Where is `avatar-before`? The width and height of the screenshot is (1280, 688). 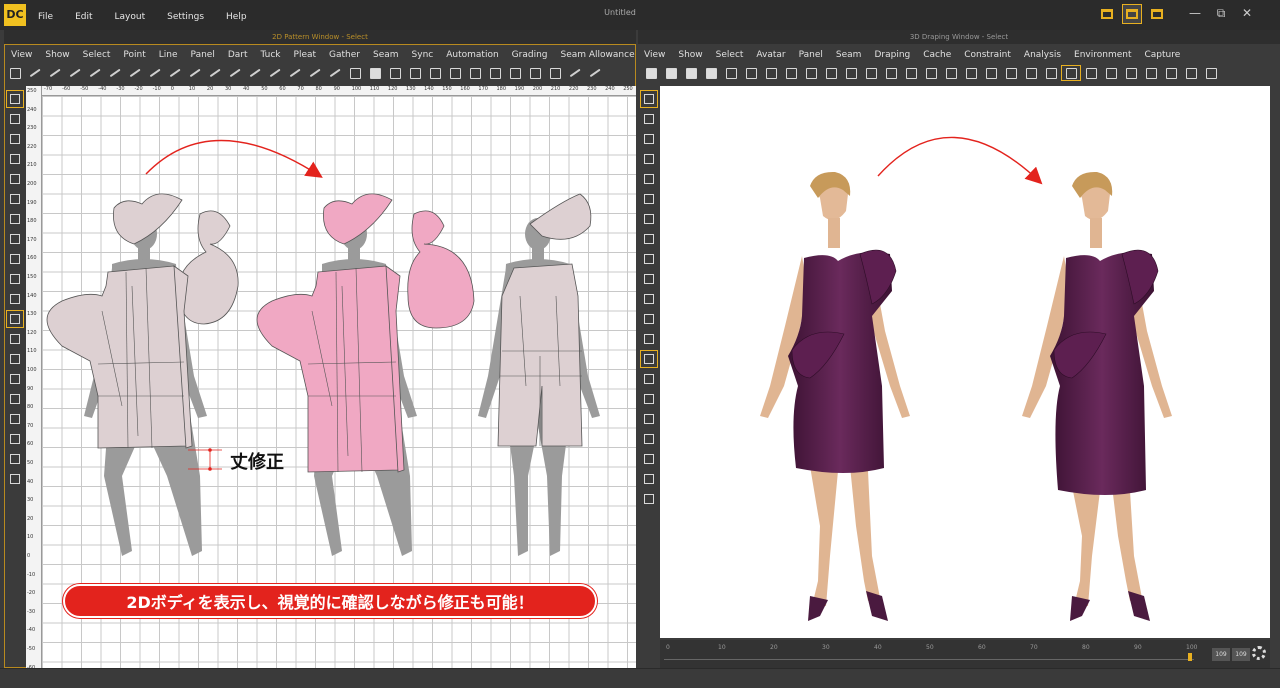
avatar-before is located at coordinates (835, 396).